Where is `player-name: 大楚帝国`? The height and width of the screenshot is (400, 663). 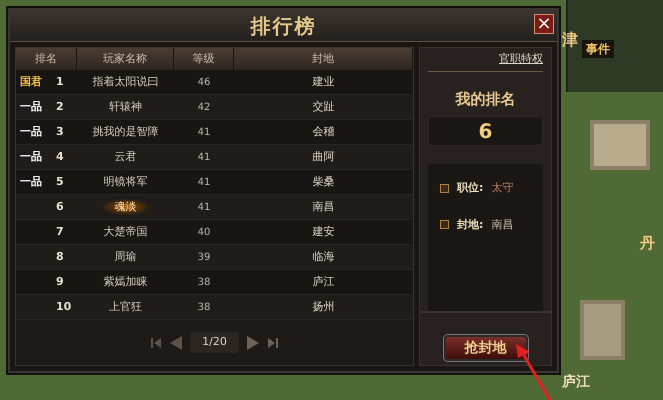
player-name: 大楚帝国 is located at coordinates (125, 232).